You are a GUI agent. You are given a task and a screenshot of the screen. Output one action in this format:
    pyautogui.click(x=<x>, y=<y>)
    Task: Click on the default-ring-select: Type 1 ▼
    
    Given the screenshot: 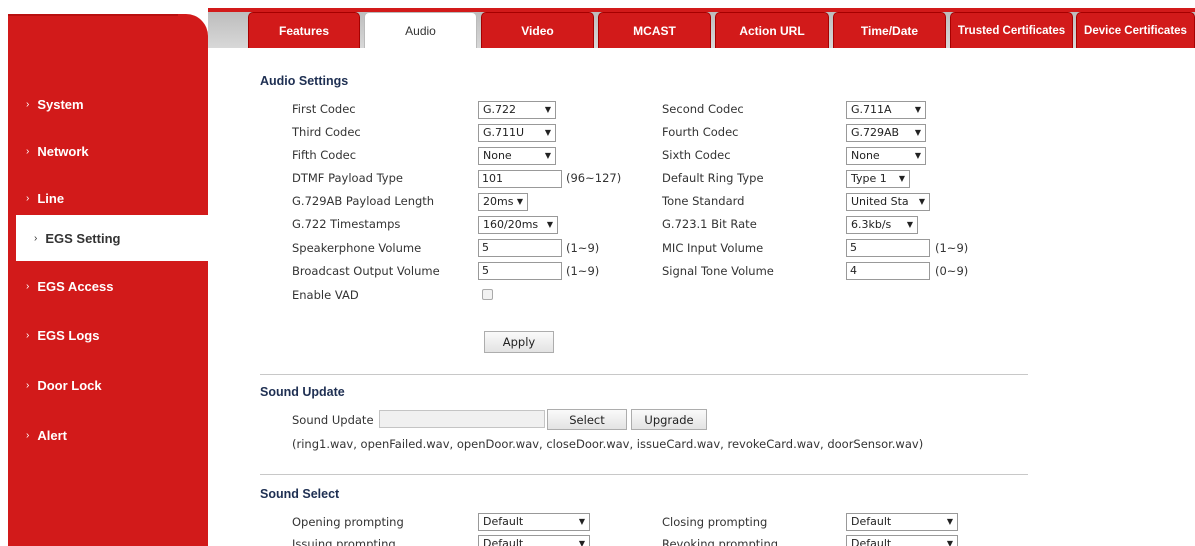 What is the action you would take?
    pyautogui.click(x=878, y=179)
    